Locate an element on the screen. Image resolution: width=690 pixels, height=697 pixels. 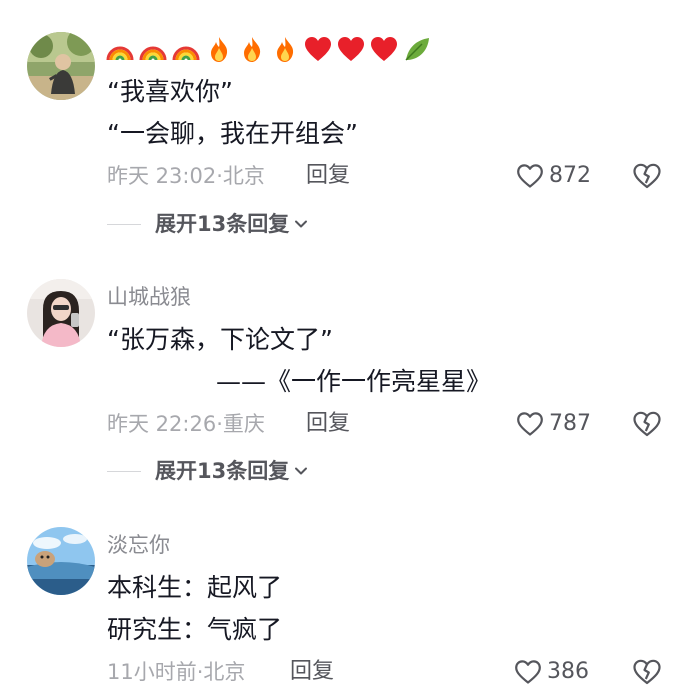
comment-meta: 昨天 23:02·北京 is located at coordinates (186, 176).